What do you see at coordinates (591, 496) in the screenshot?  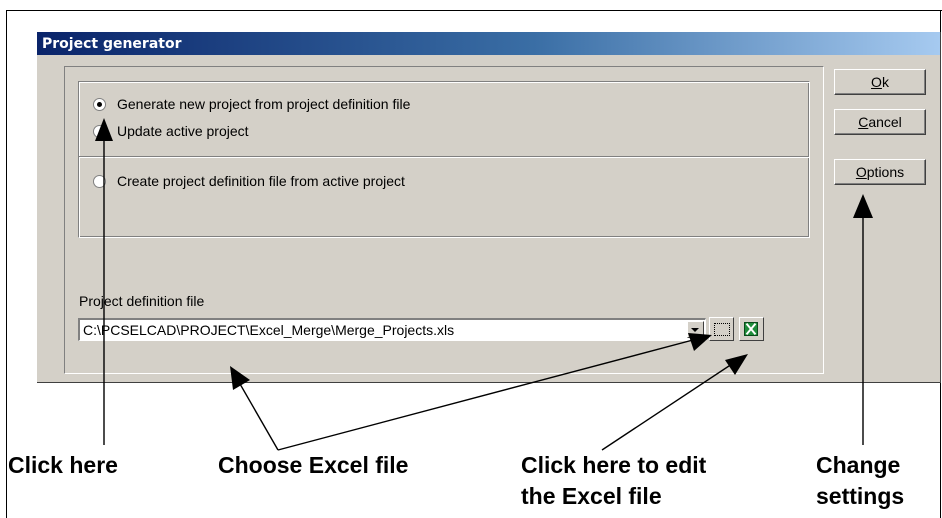 I see `caption-edit-excel-line2: the Excel file` at bounding box center [591, 496].